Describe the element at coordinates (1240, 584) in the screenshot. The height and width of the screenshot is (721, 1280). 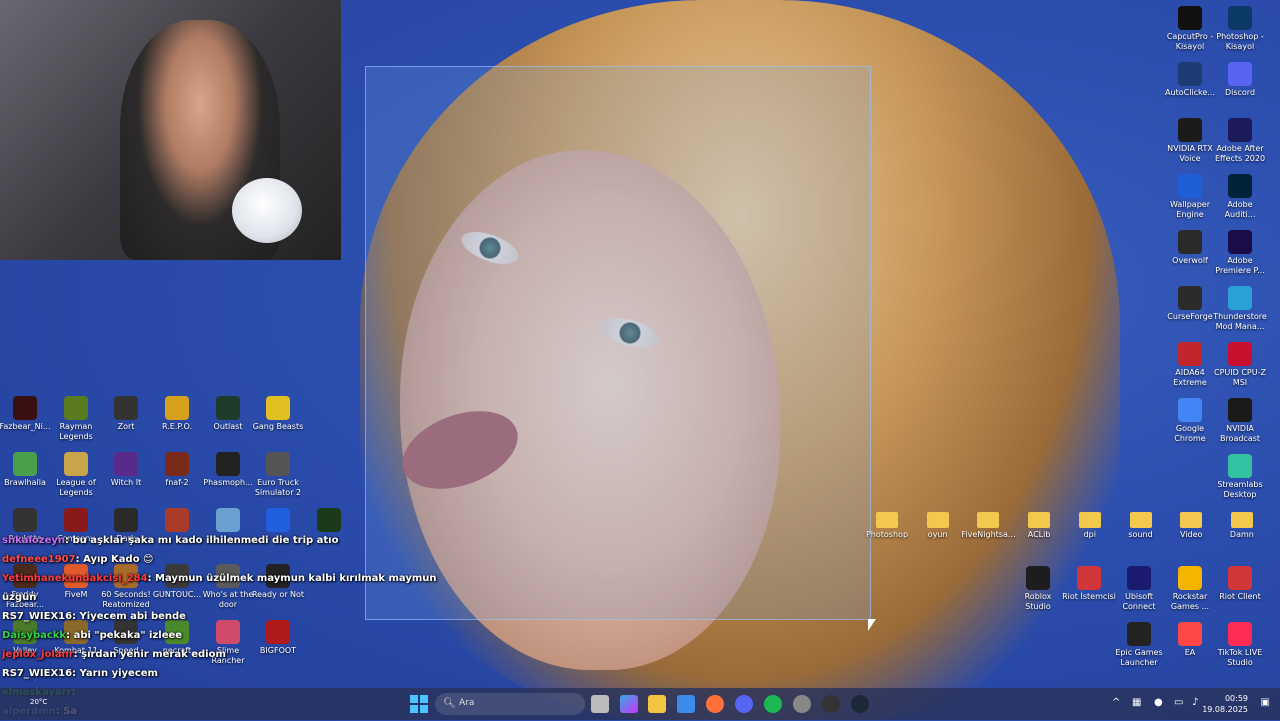
I see `desktop-icon-riot-client: Riot Client` at that location.